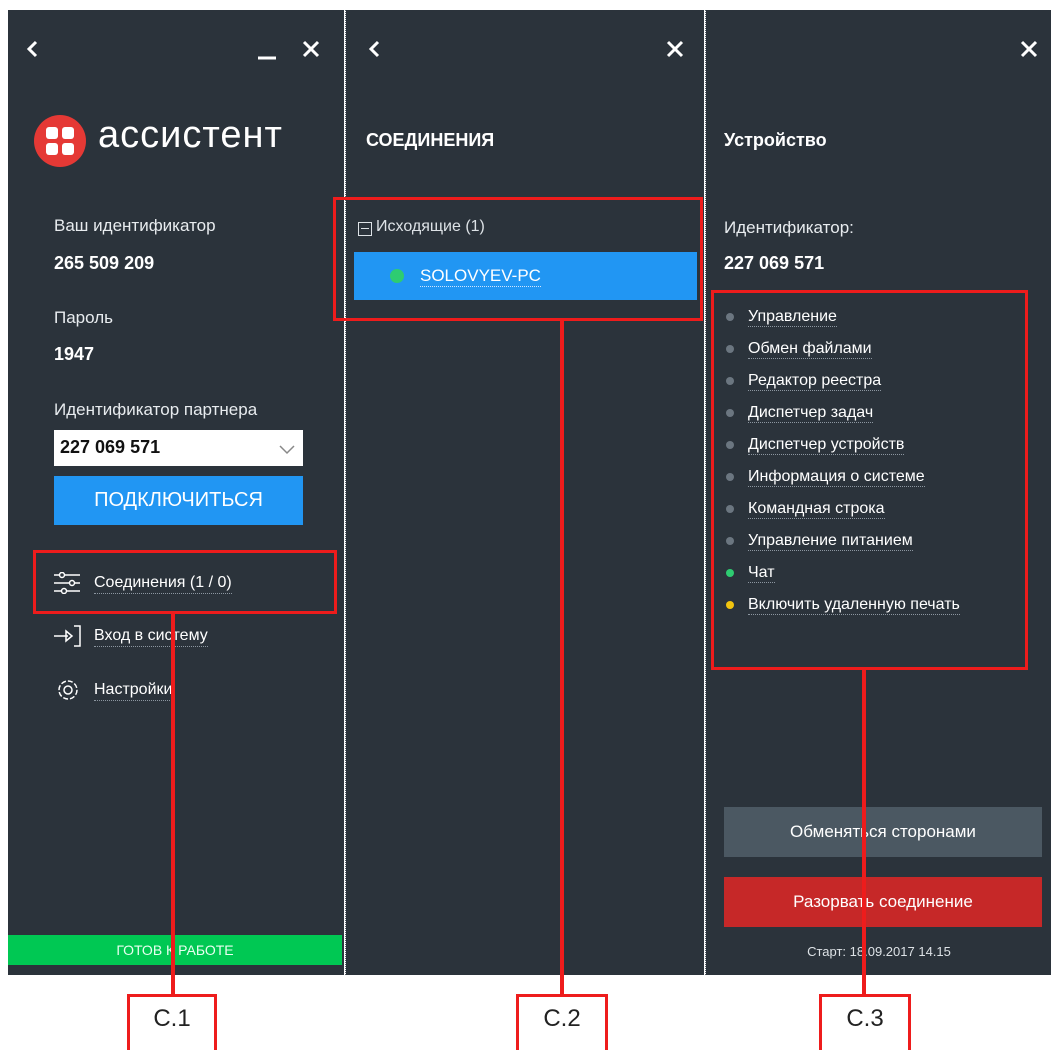 The width and height of the screenshot is (1051, 1050). What do you see at coordinates (151, 637) in the screenshot?
I see `menu-item-label: Вход в систему` at bounding box center [151, 637].